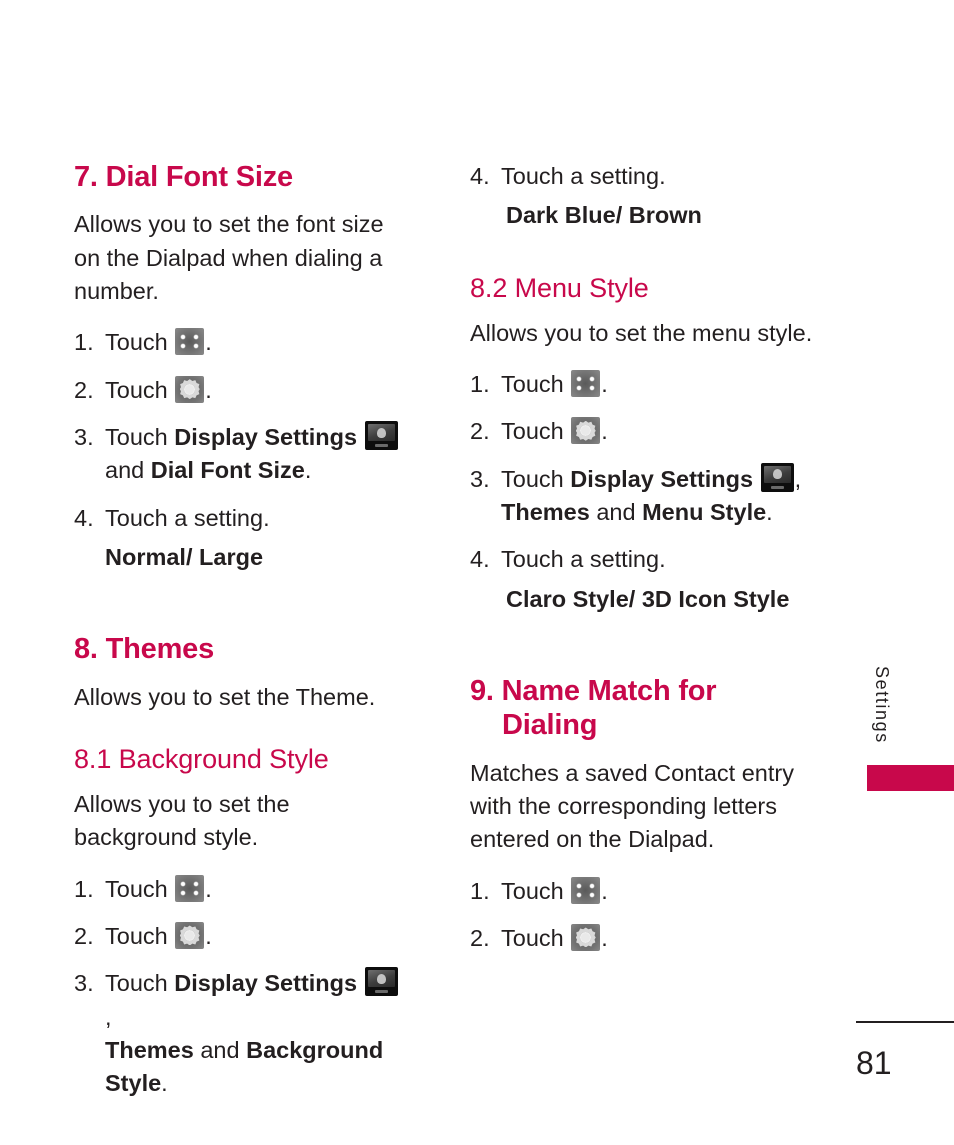 The image size is (954, 1145). What do you see at coordinates (225, 696) in the screenshot?
I see `section-8-intro: Allows you to set the Theme.` at bounding box center [225, 696].